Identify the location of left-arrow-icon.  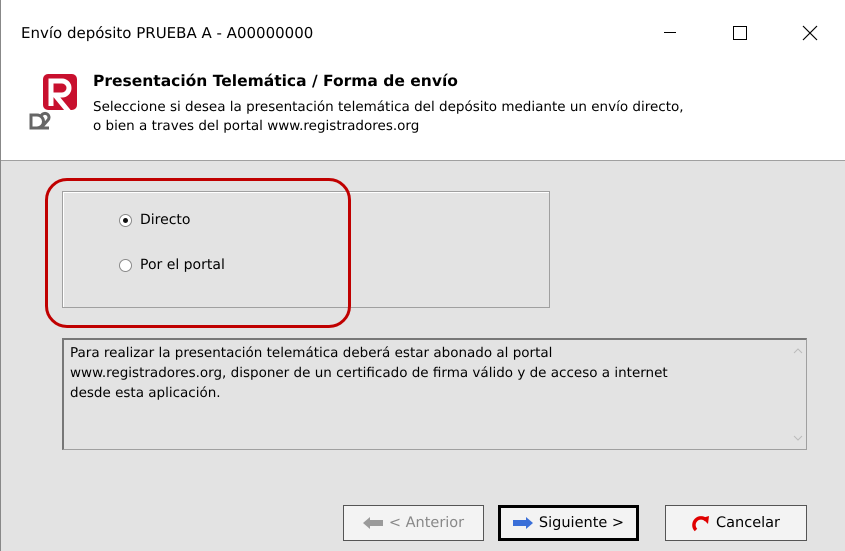
(372, 523).